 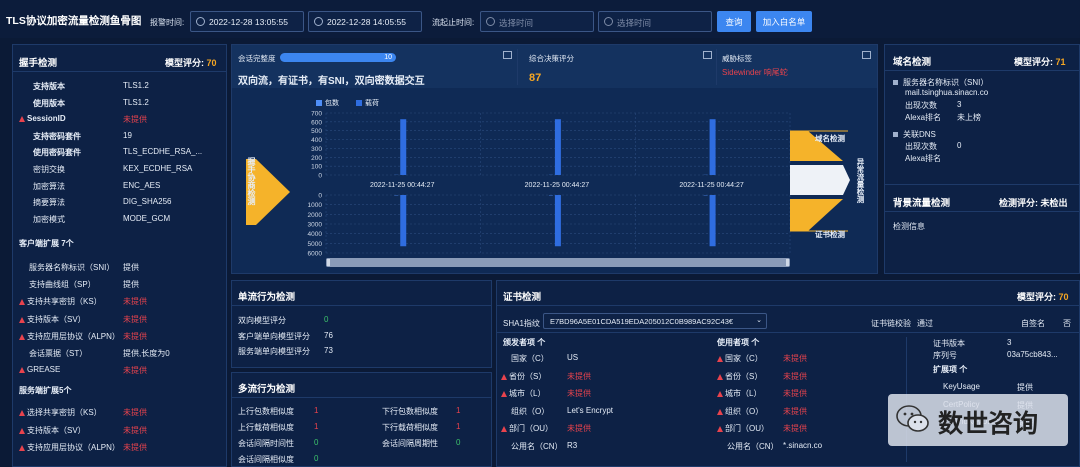 I want to click on fish-bottom-label: 证书检测, so click(x=830, y=234).